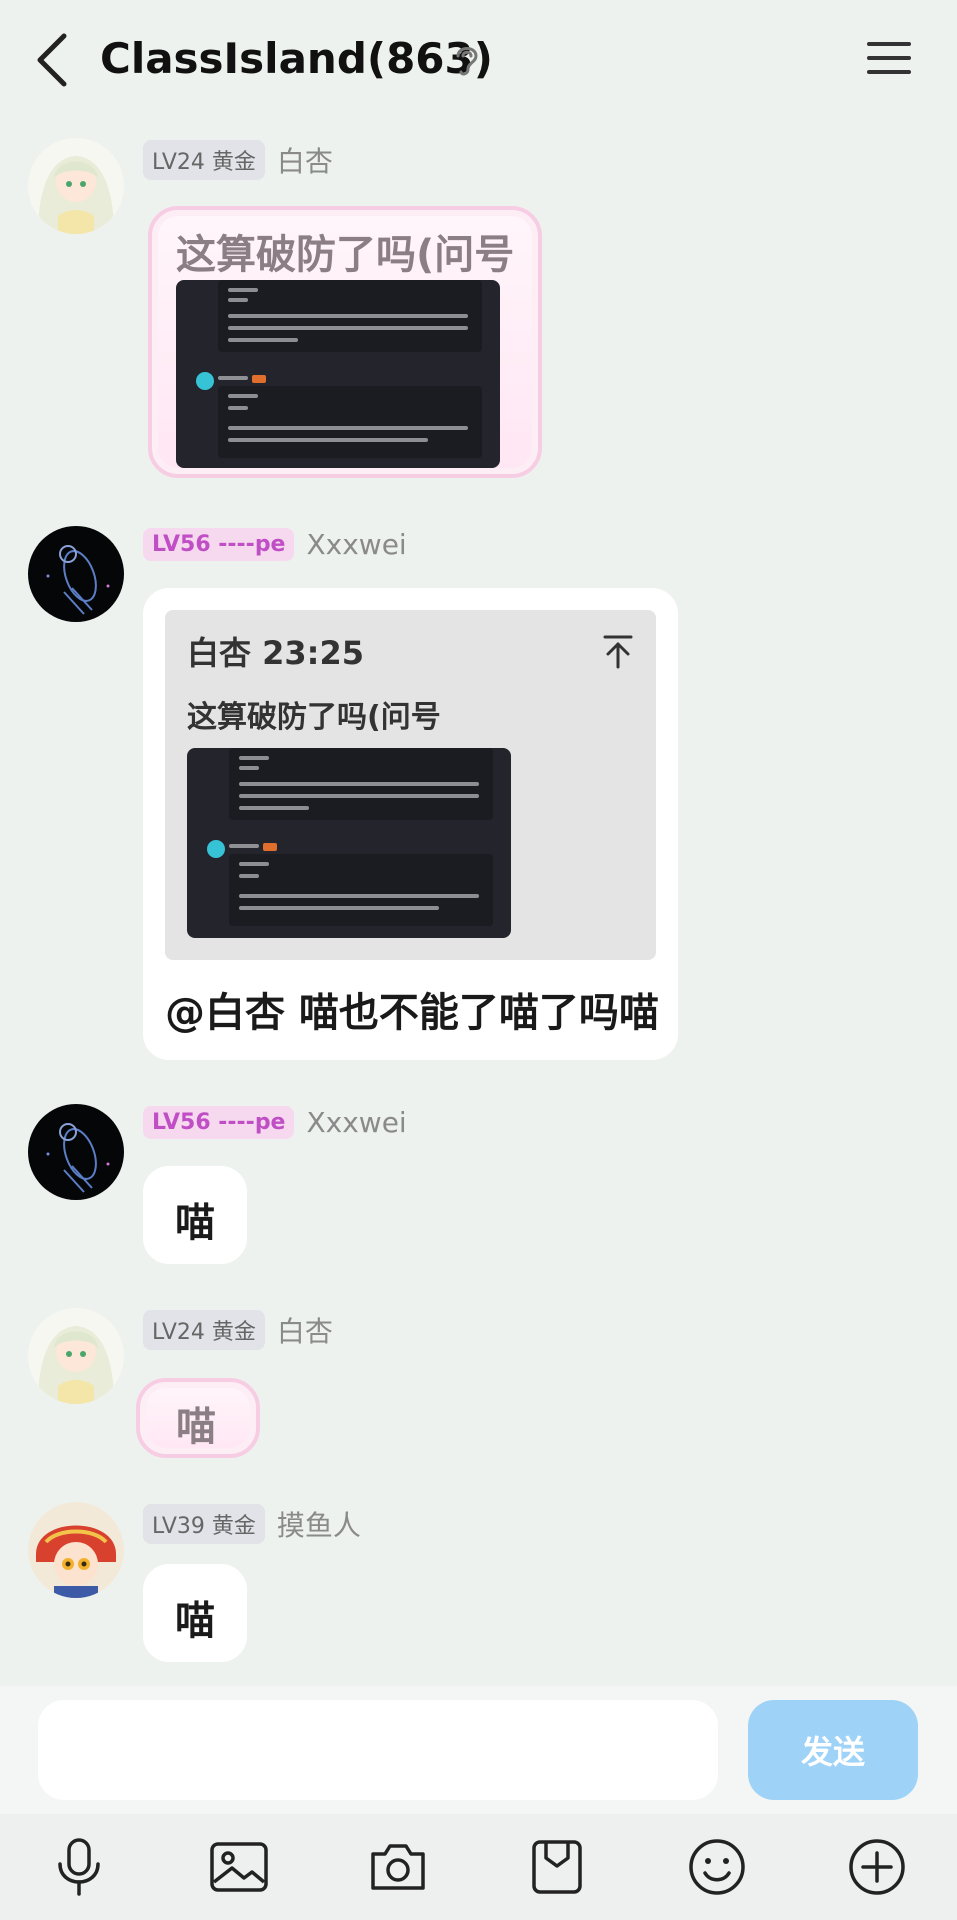 Image resolution: width=957 pixels, height=1920 pixels. What do you see at coordinates (398, 1867) in the screenshot?
I see `camera-icon` at bounding box center [398, 1867].